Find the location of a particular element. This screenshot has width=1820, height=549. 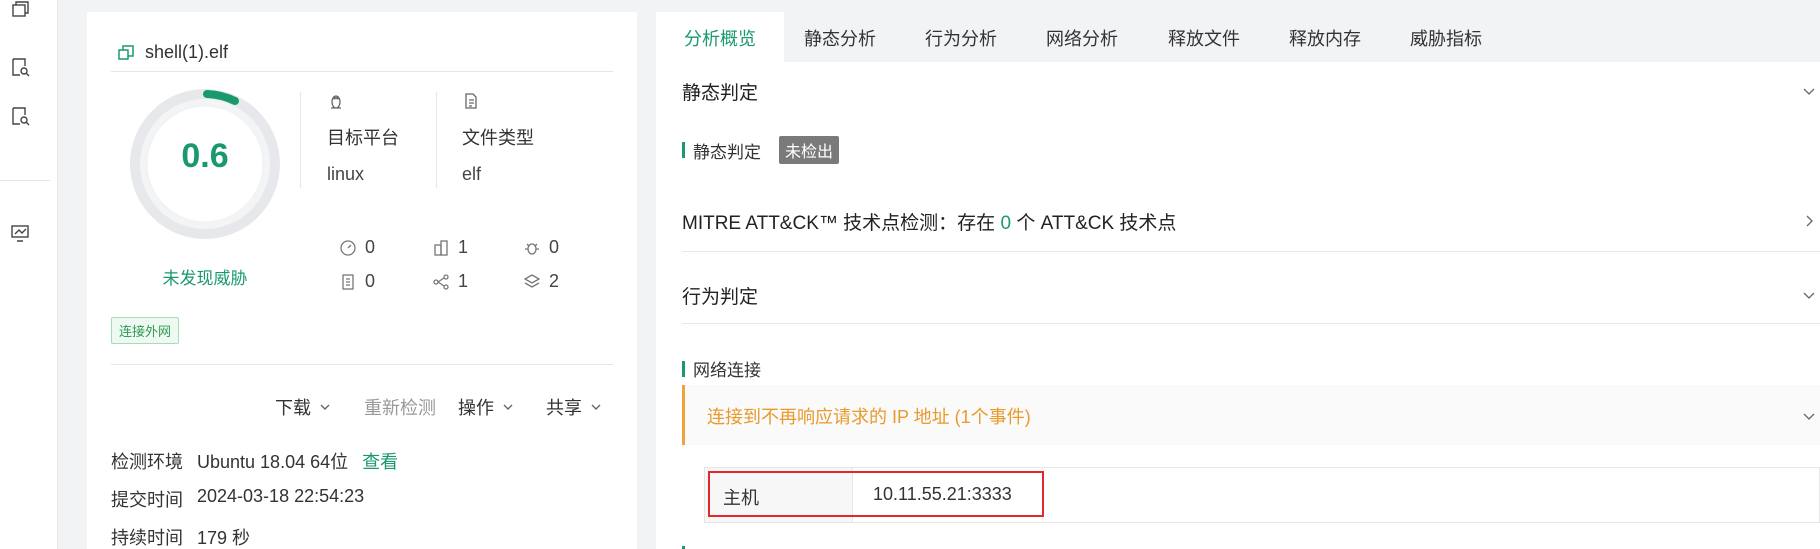

tab-dropped-files: 释放文件 is located at coordinates (1204, 37).